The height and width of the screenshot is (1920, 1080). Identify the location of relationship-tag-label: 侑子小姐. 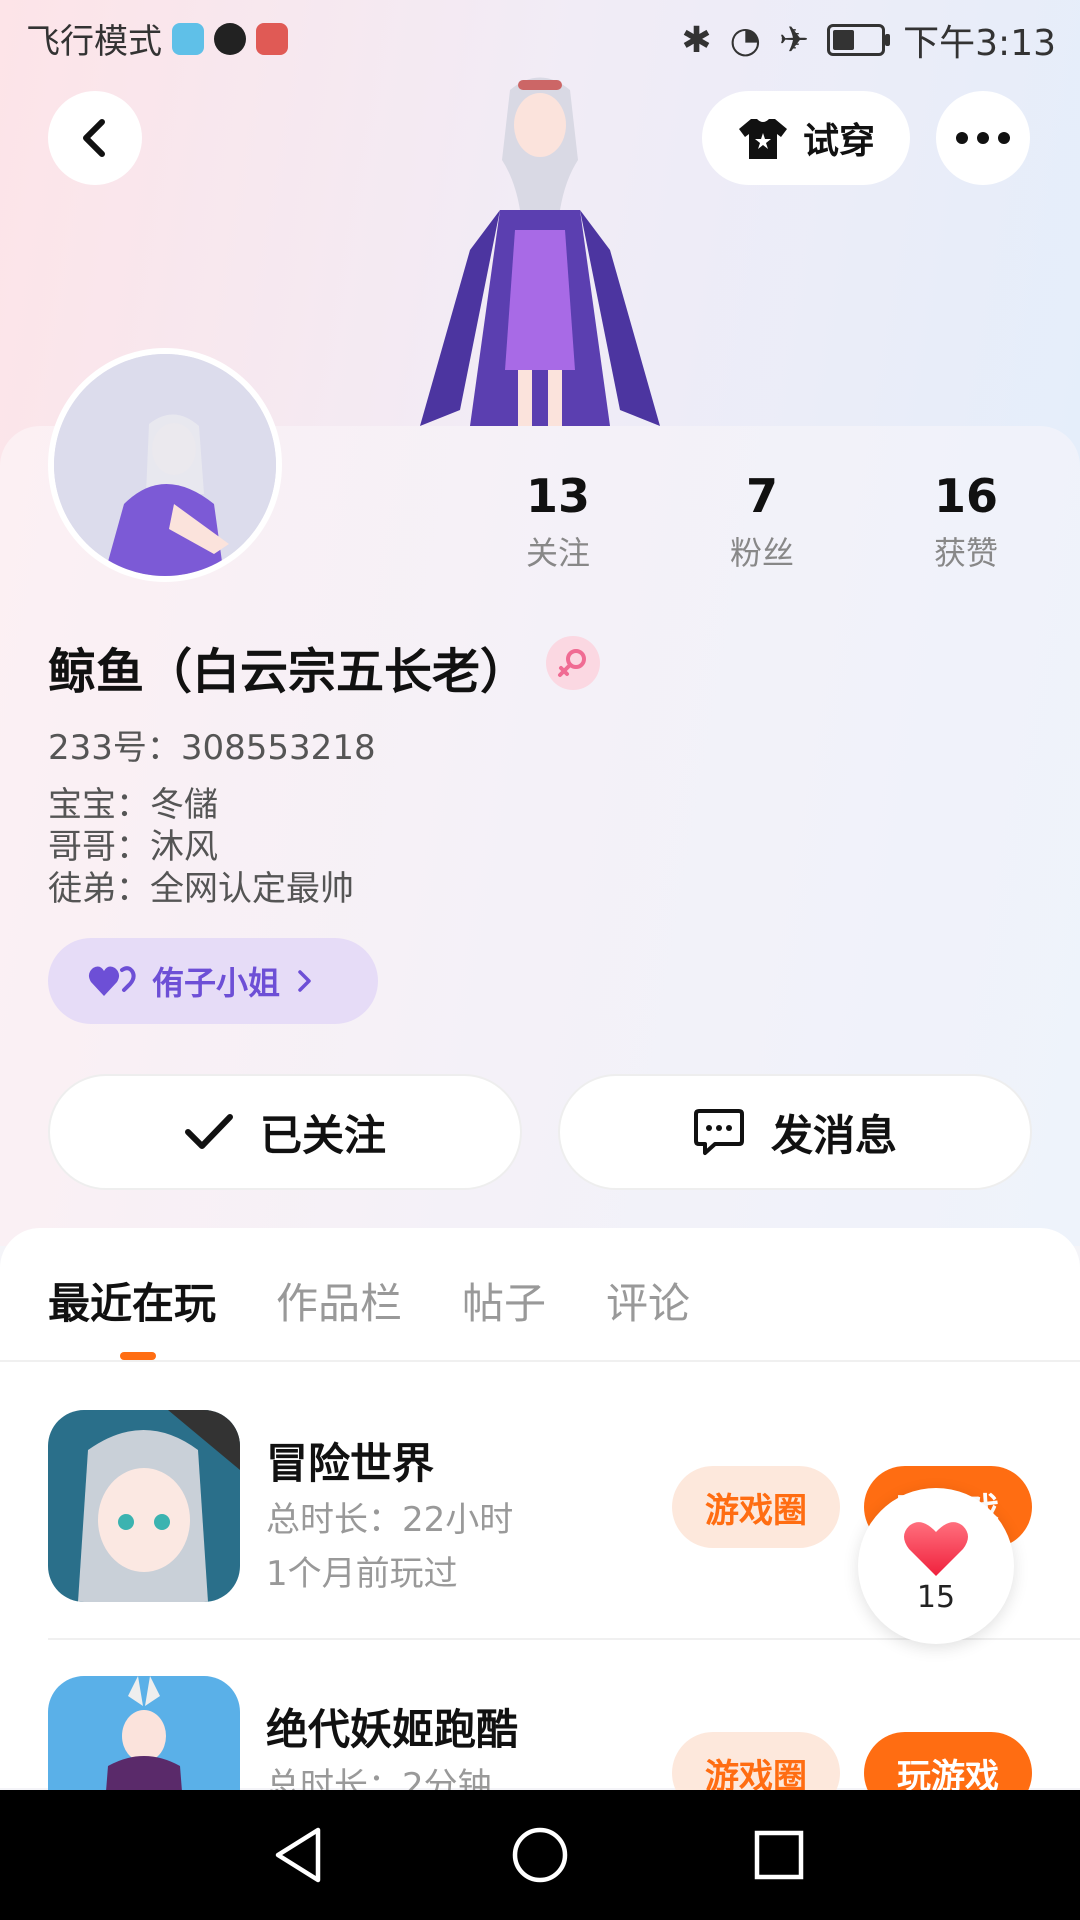
(216, 983).